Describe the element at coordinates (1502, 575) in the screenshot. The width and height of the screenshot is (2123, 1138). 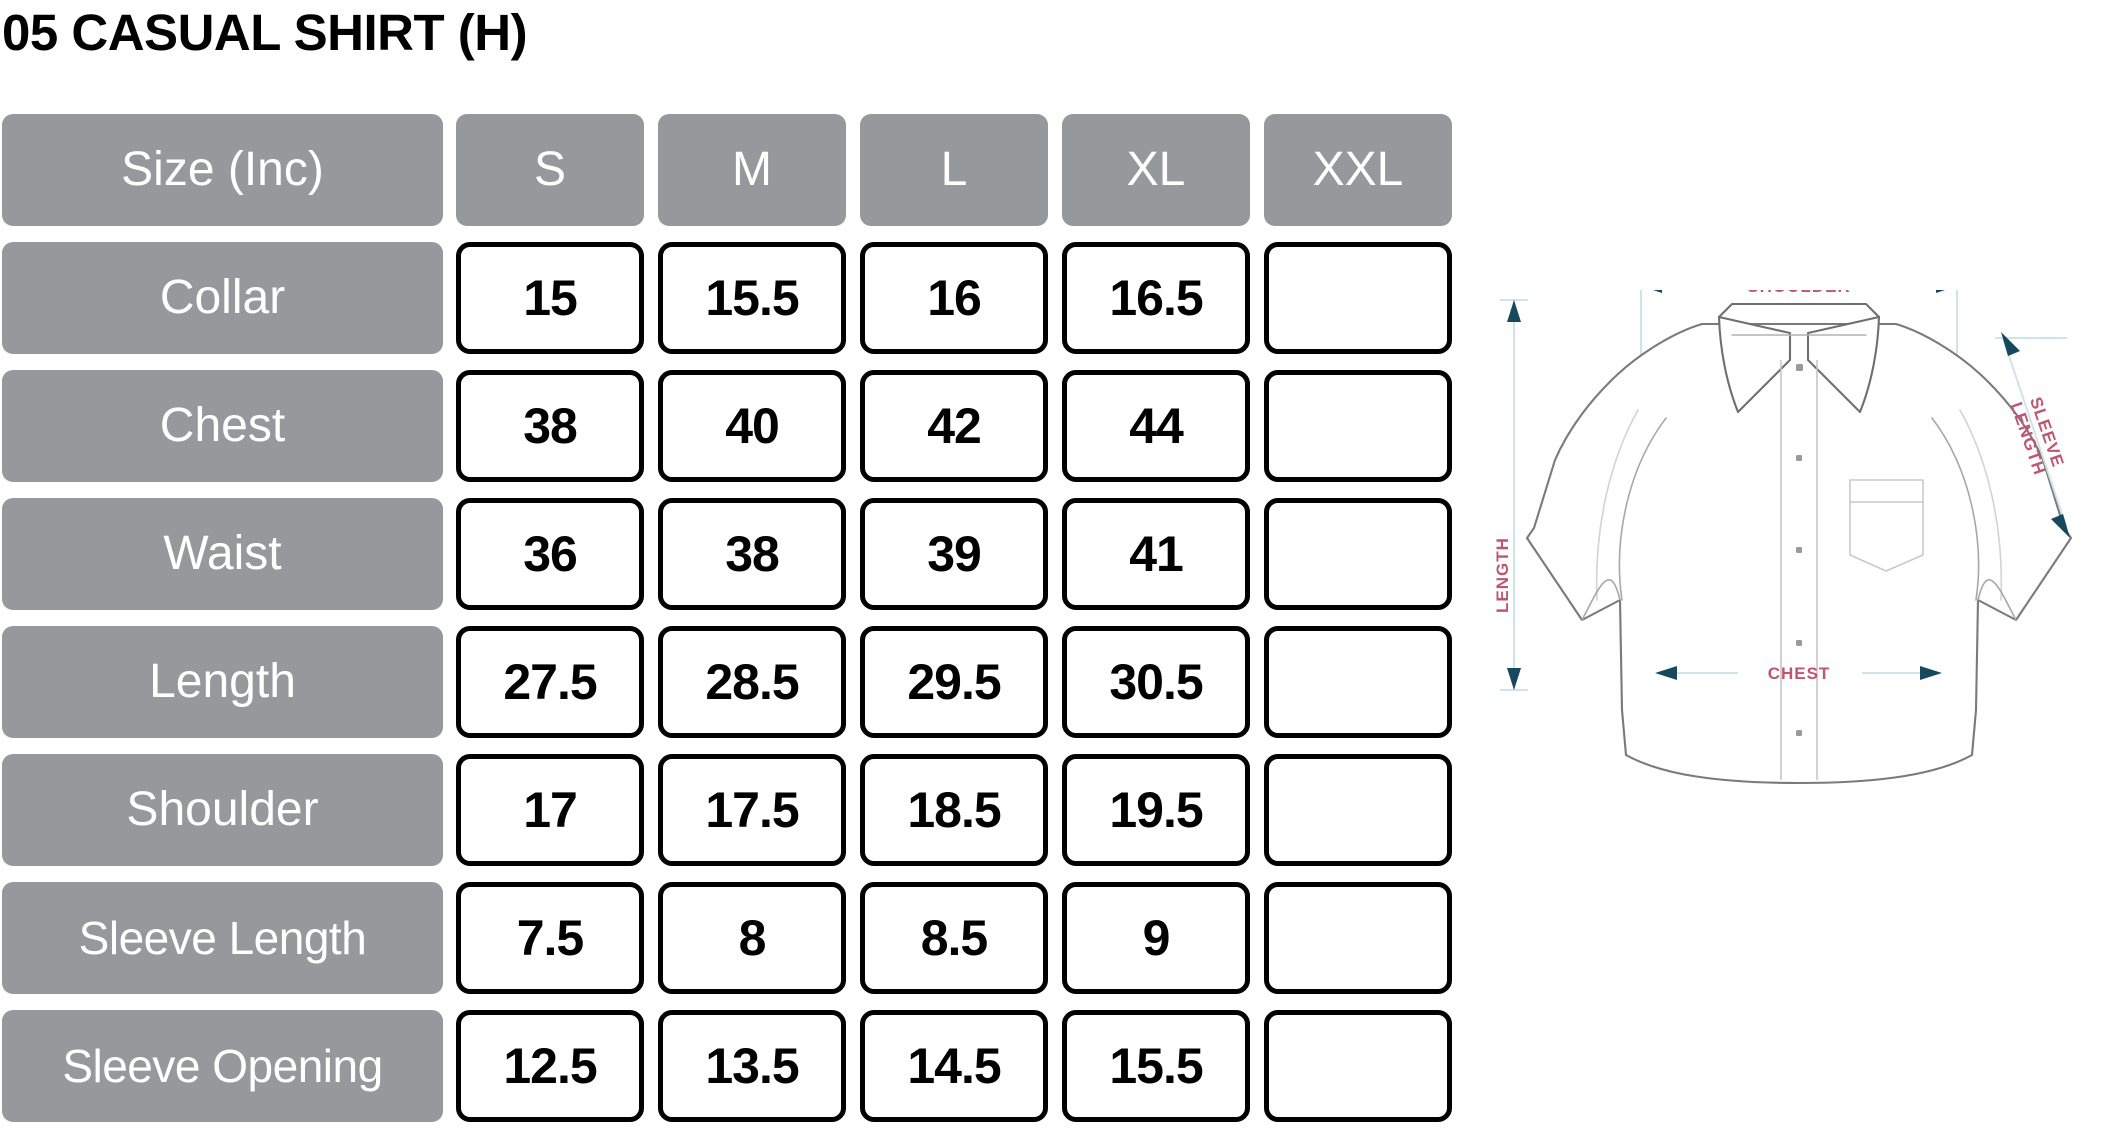
I see `length-dimension-label: LENGTH` at that location.